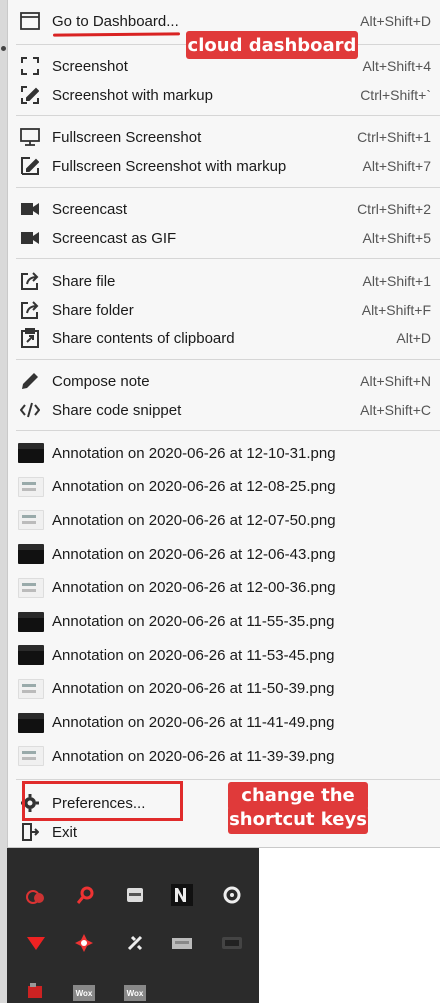 This screenshot has width=440, height=1004. What do you see at coordinates (272, 45) in the screenshot?
I see `annotation-cloud-dashboard: cloud dashboard` at bounding box center [272, 45].